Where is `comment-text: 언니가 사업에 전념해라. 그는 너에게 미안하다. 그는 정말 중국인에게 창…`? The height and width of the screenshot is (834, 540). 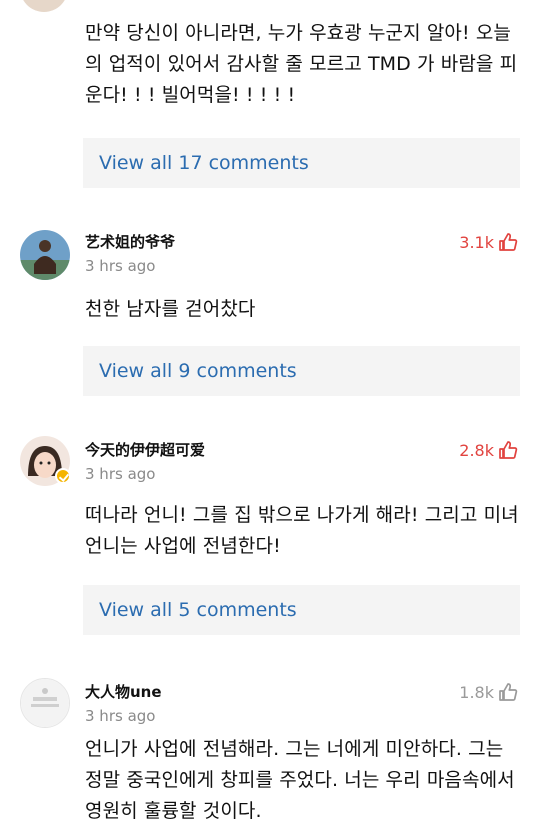 comment-text: 언니가 사업에 전념해라. 그는 너에게 미안하다. 그는 정말 중국인에게 창… is located at coordinates (300, 780).